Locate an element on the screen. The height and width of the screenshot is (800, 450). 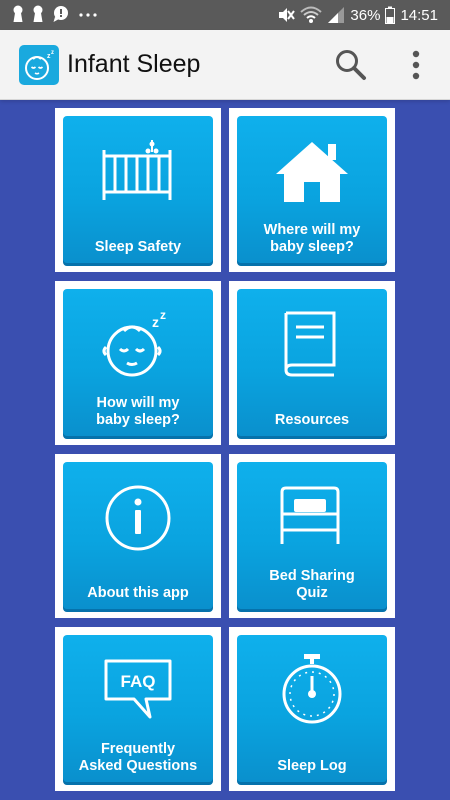
app-logo: z z is located at coordinates (39, 65).